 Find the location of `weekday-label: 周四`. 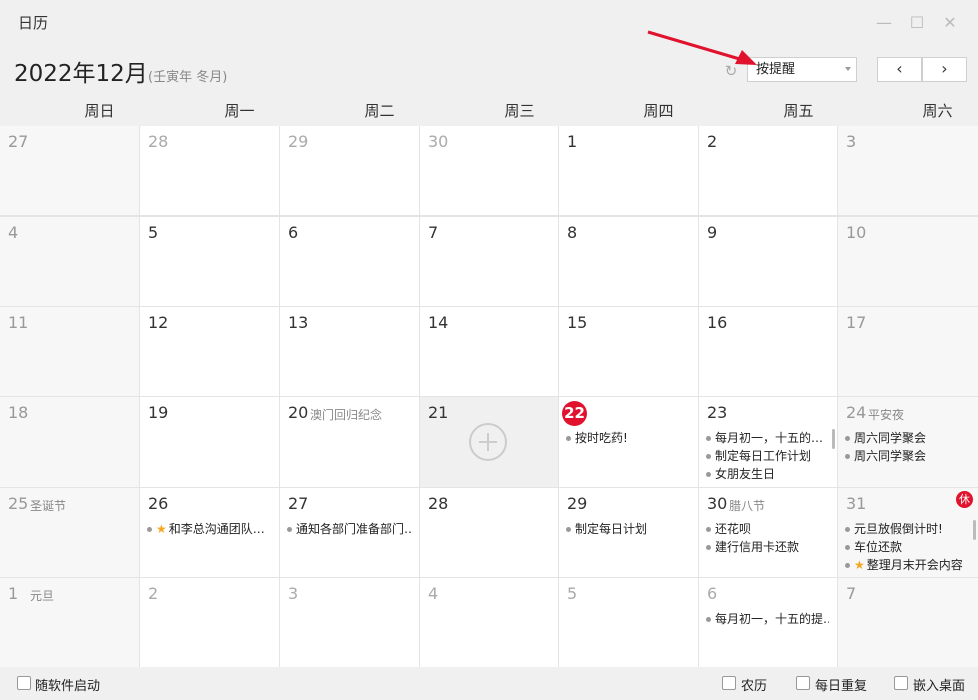

weekday-label: 周四 is located at coordinates (658, 111).